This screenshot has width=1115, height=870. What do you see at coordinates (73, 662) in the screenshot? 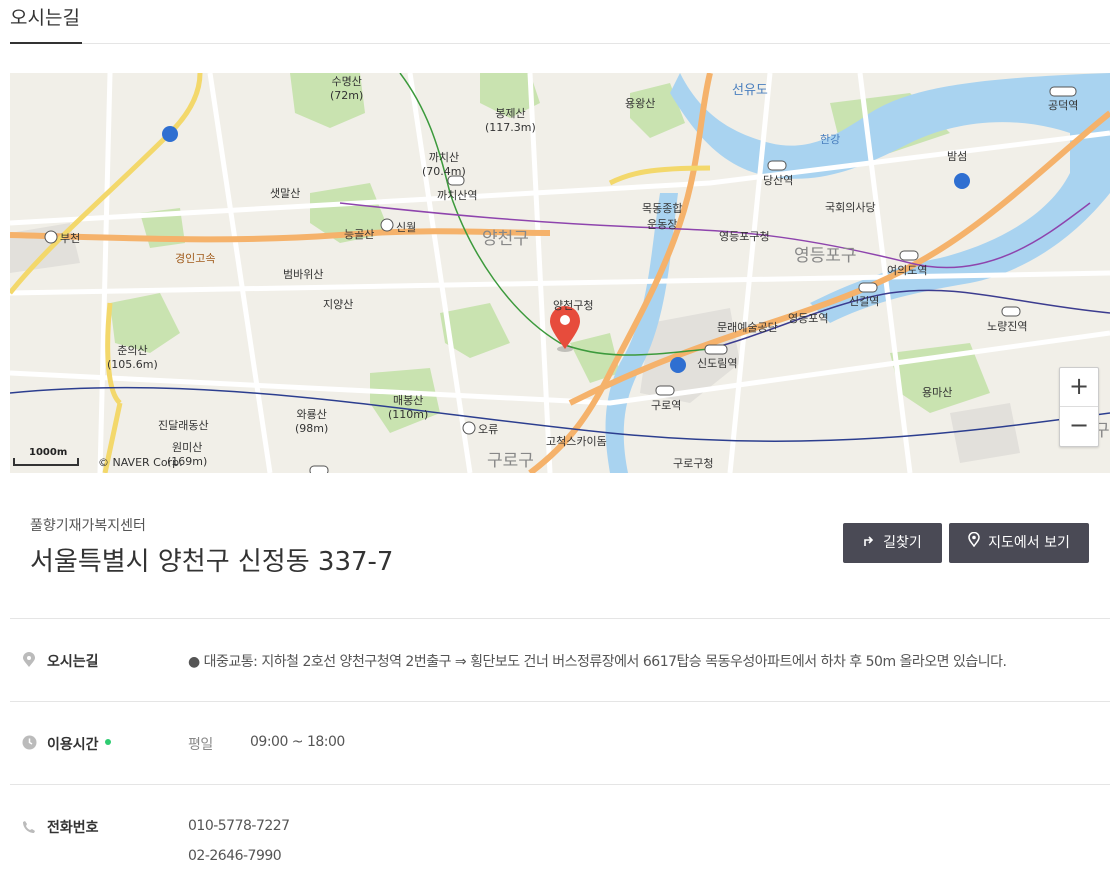
I see `directions-title: 오시는길` at bounding box center [73, 662].